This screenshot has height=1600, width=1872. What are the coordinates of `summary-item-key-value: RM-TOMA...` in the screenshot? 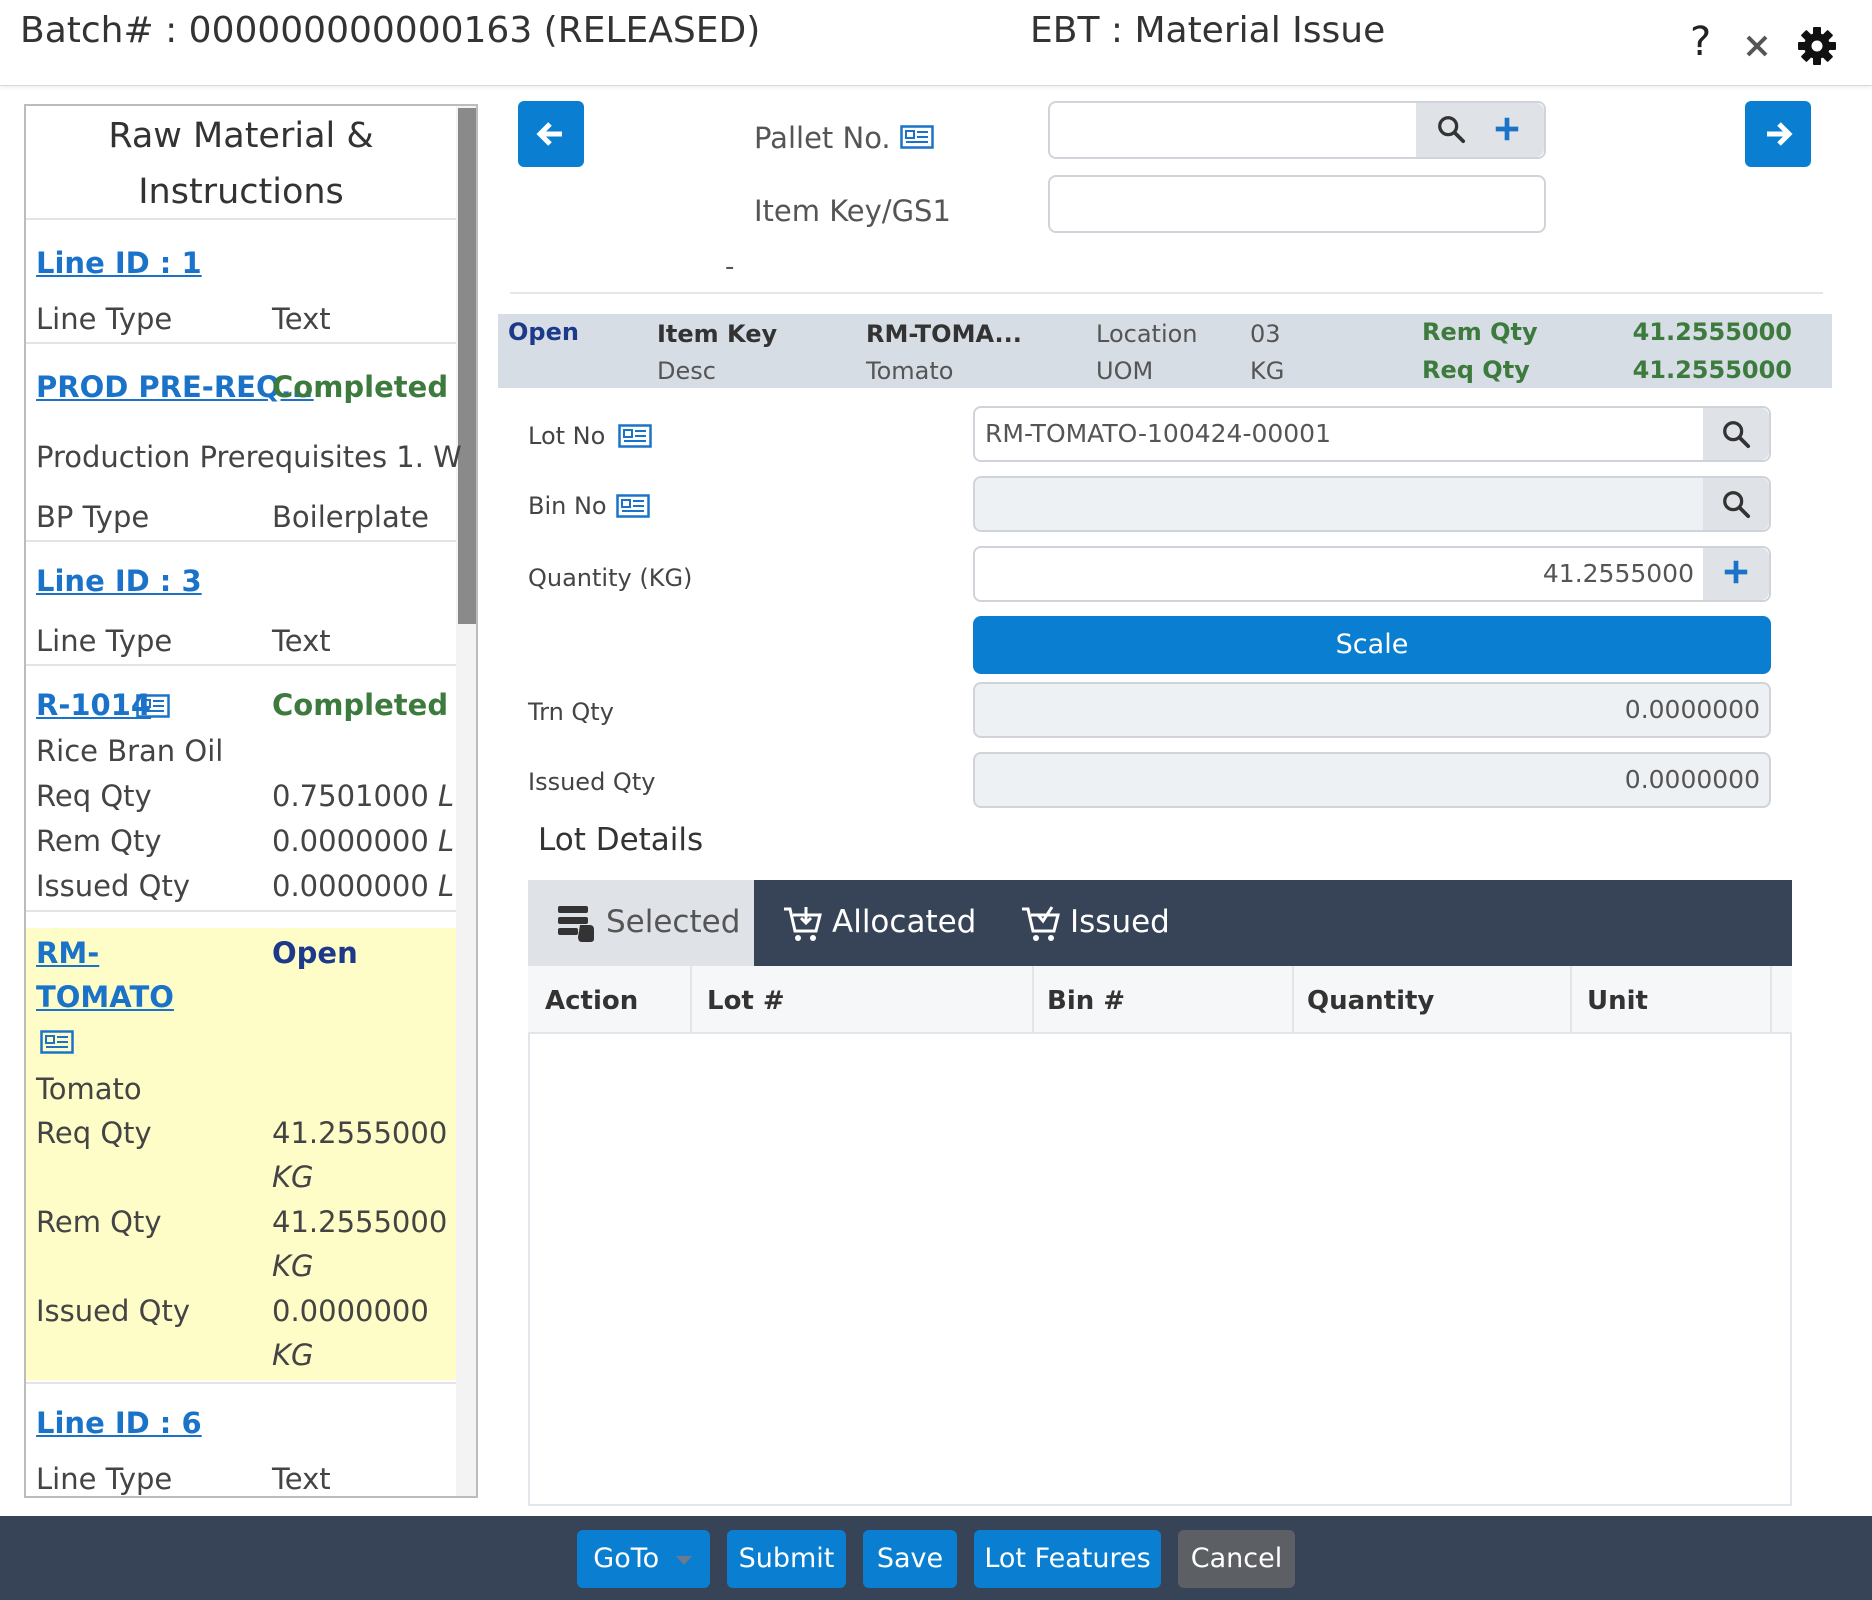 It's located at (944, 334).